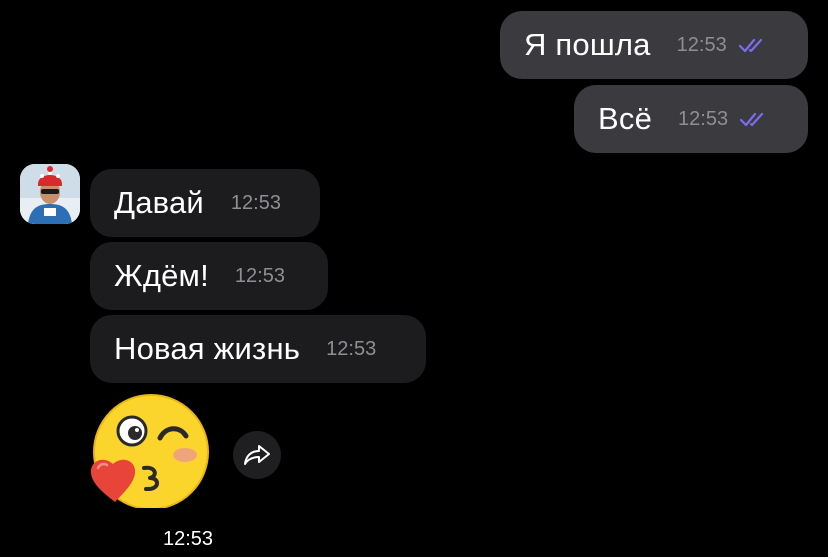 Image resolution: width=828 pixels, height=557 pixels. What do you see at coordinates (654, 45) in the screenshot?
I see `outgoing-message: Я пошла 12:53` at bounding box center [654, 45].